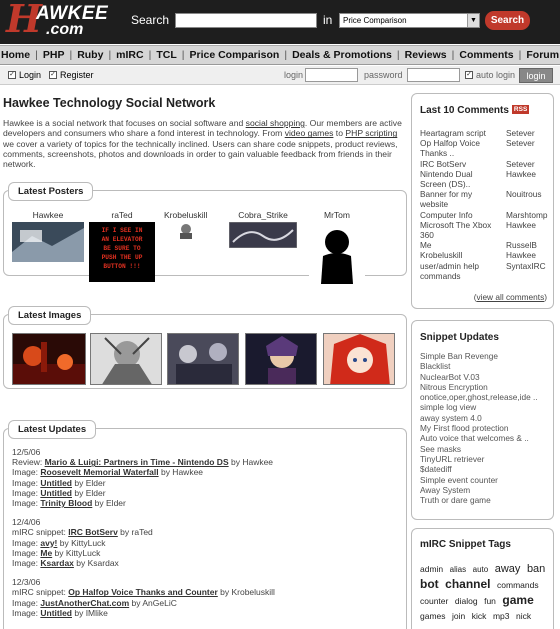 The width and height of the screenshot is (560, 629). I want to click on tag-link: game, so click(517, 600).